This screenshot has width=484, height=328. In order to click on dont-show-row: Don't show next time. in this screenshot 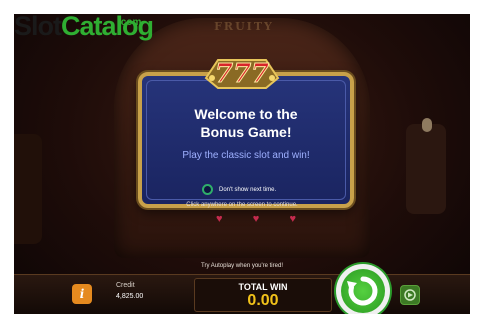, I will do `click(239, 189)`.